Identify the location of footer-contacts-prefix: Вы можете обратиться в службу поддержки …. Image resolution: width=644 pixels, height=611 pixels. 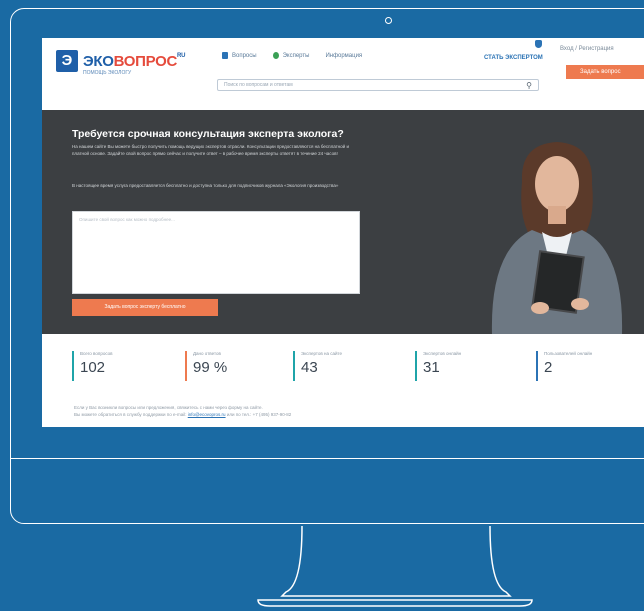
(130, 414).